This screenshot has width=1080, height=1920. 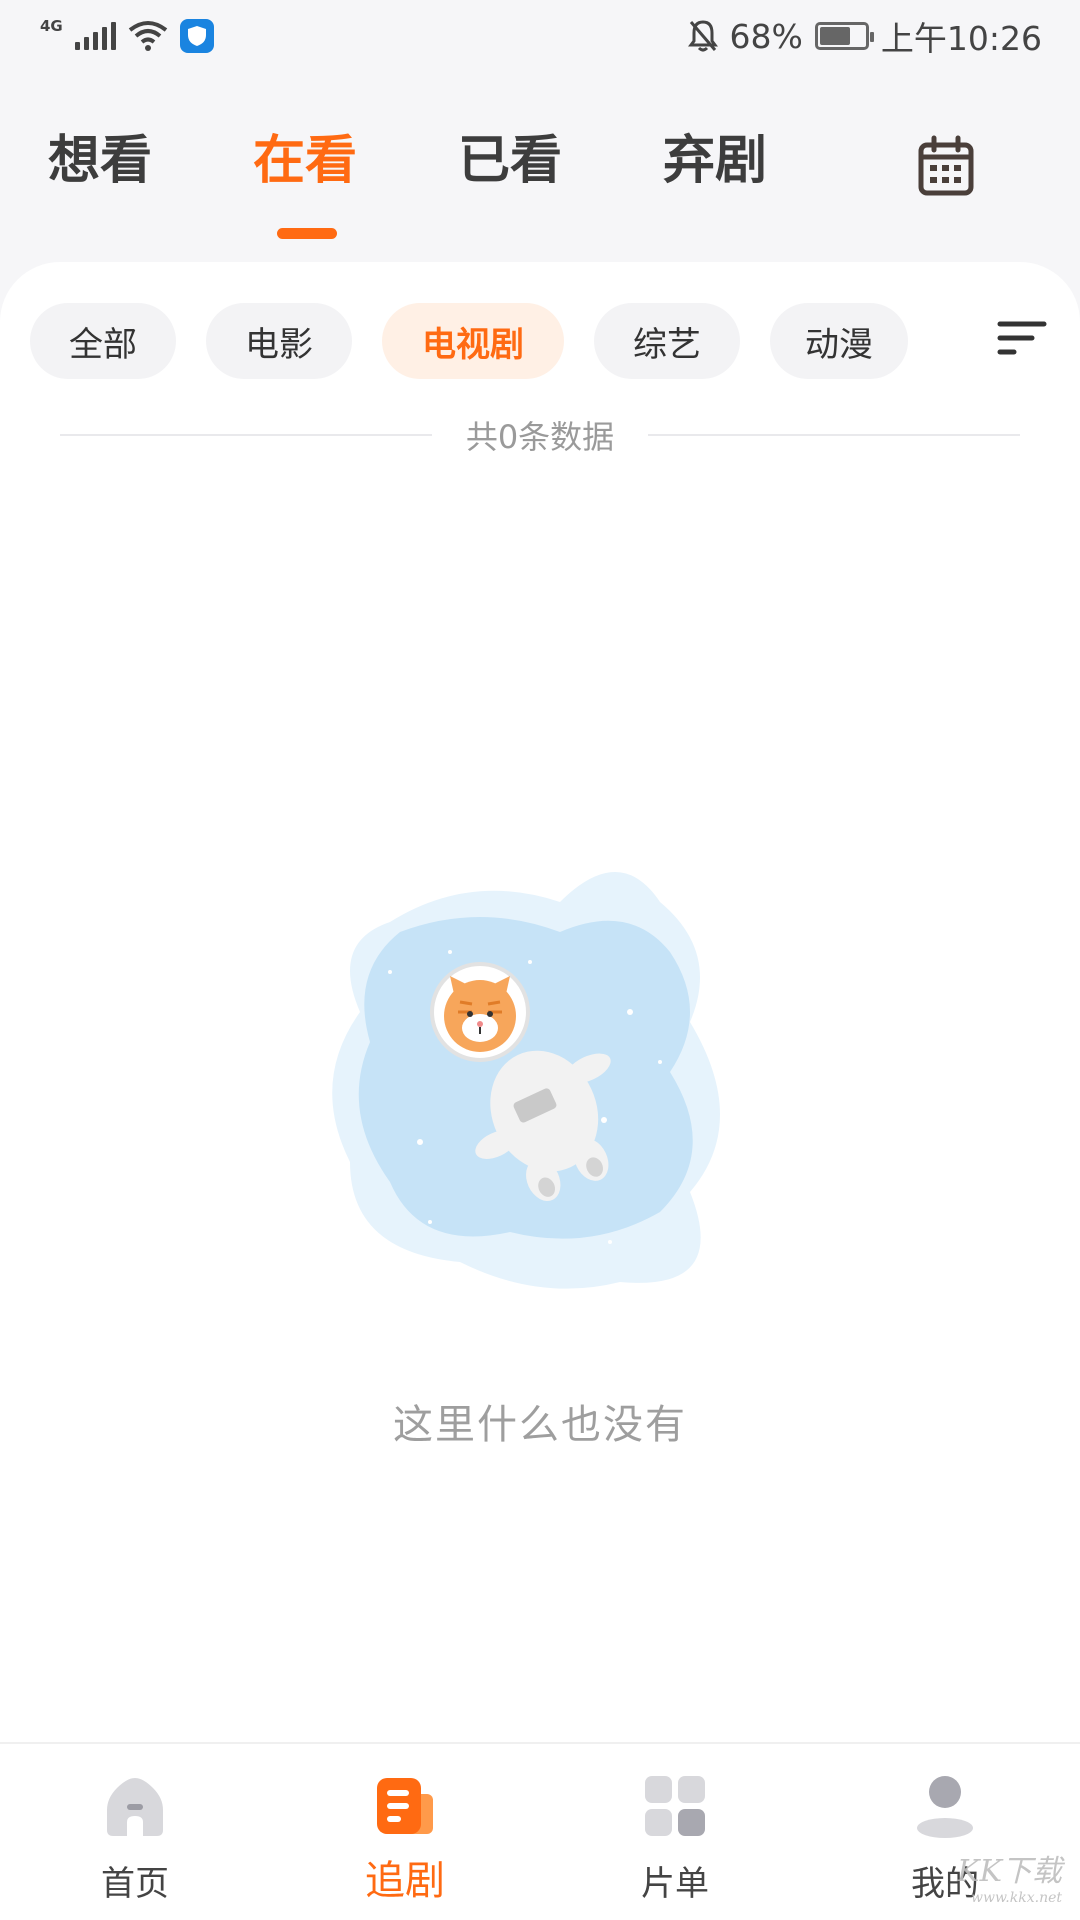 What do you see at coordinates (839, 344) in the screenshot?
I see `filter-chip-label: 动漫` at bounding box center [839, 344].